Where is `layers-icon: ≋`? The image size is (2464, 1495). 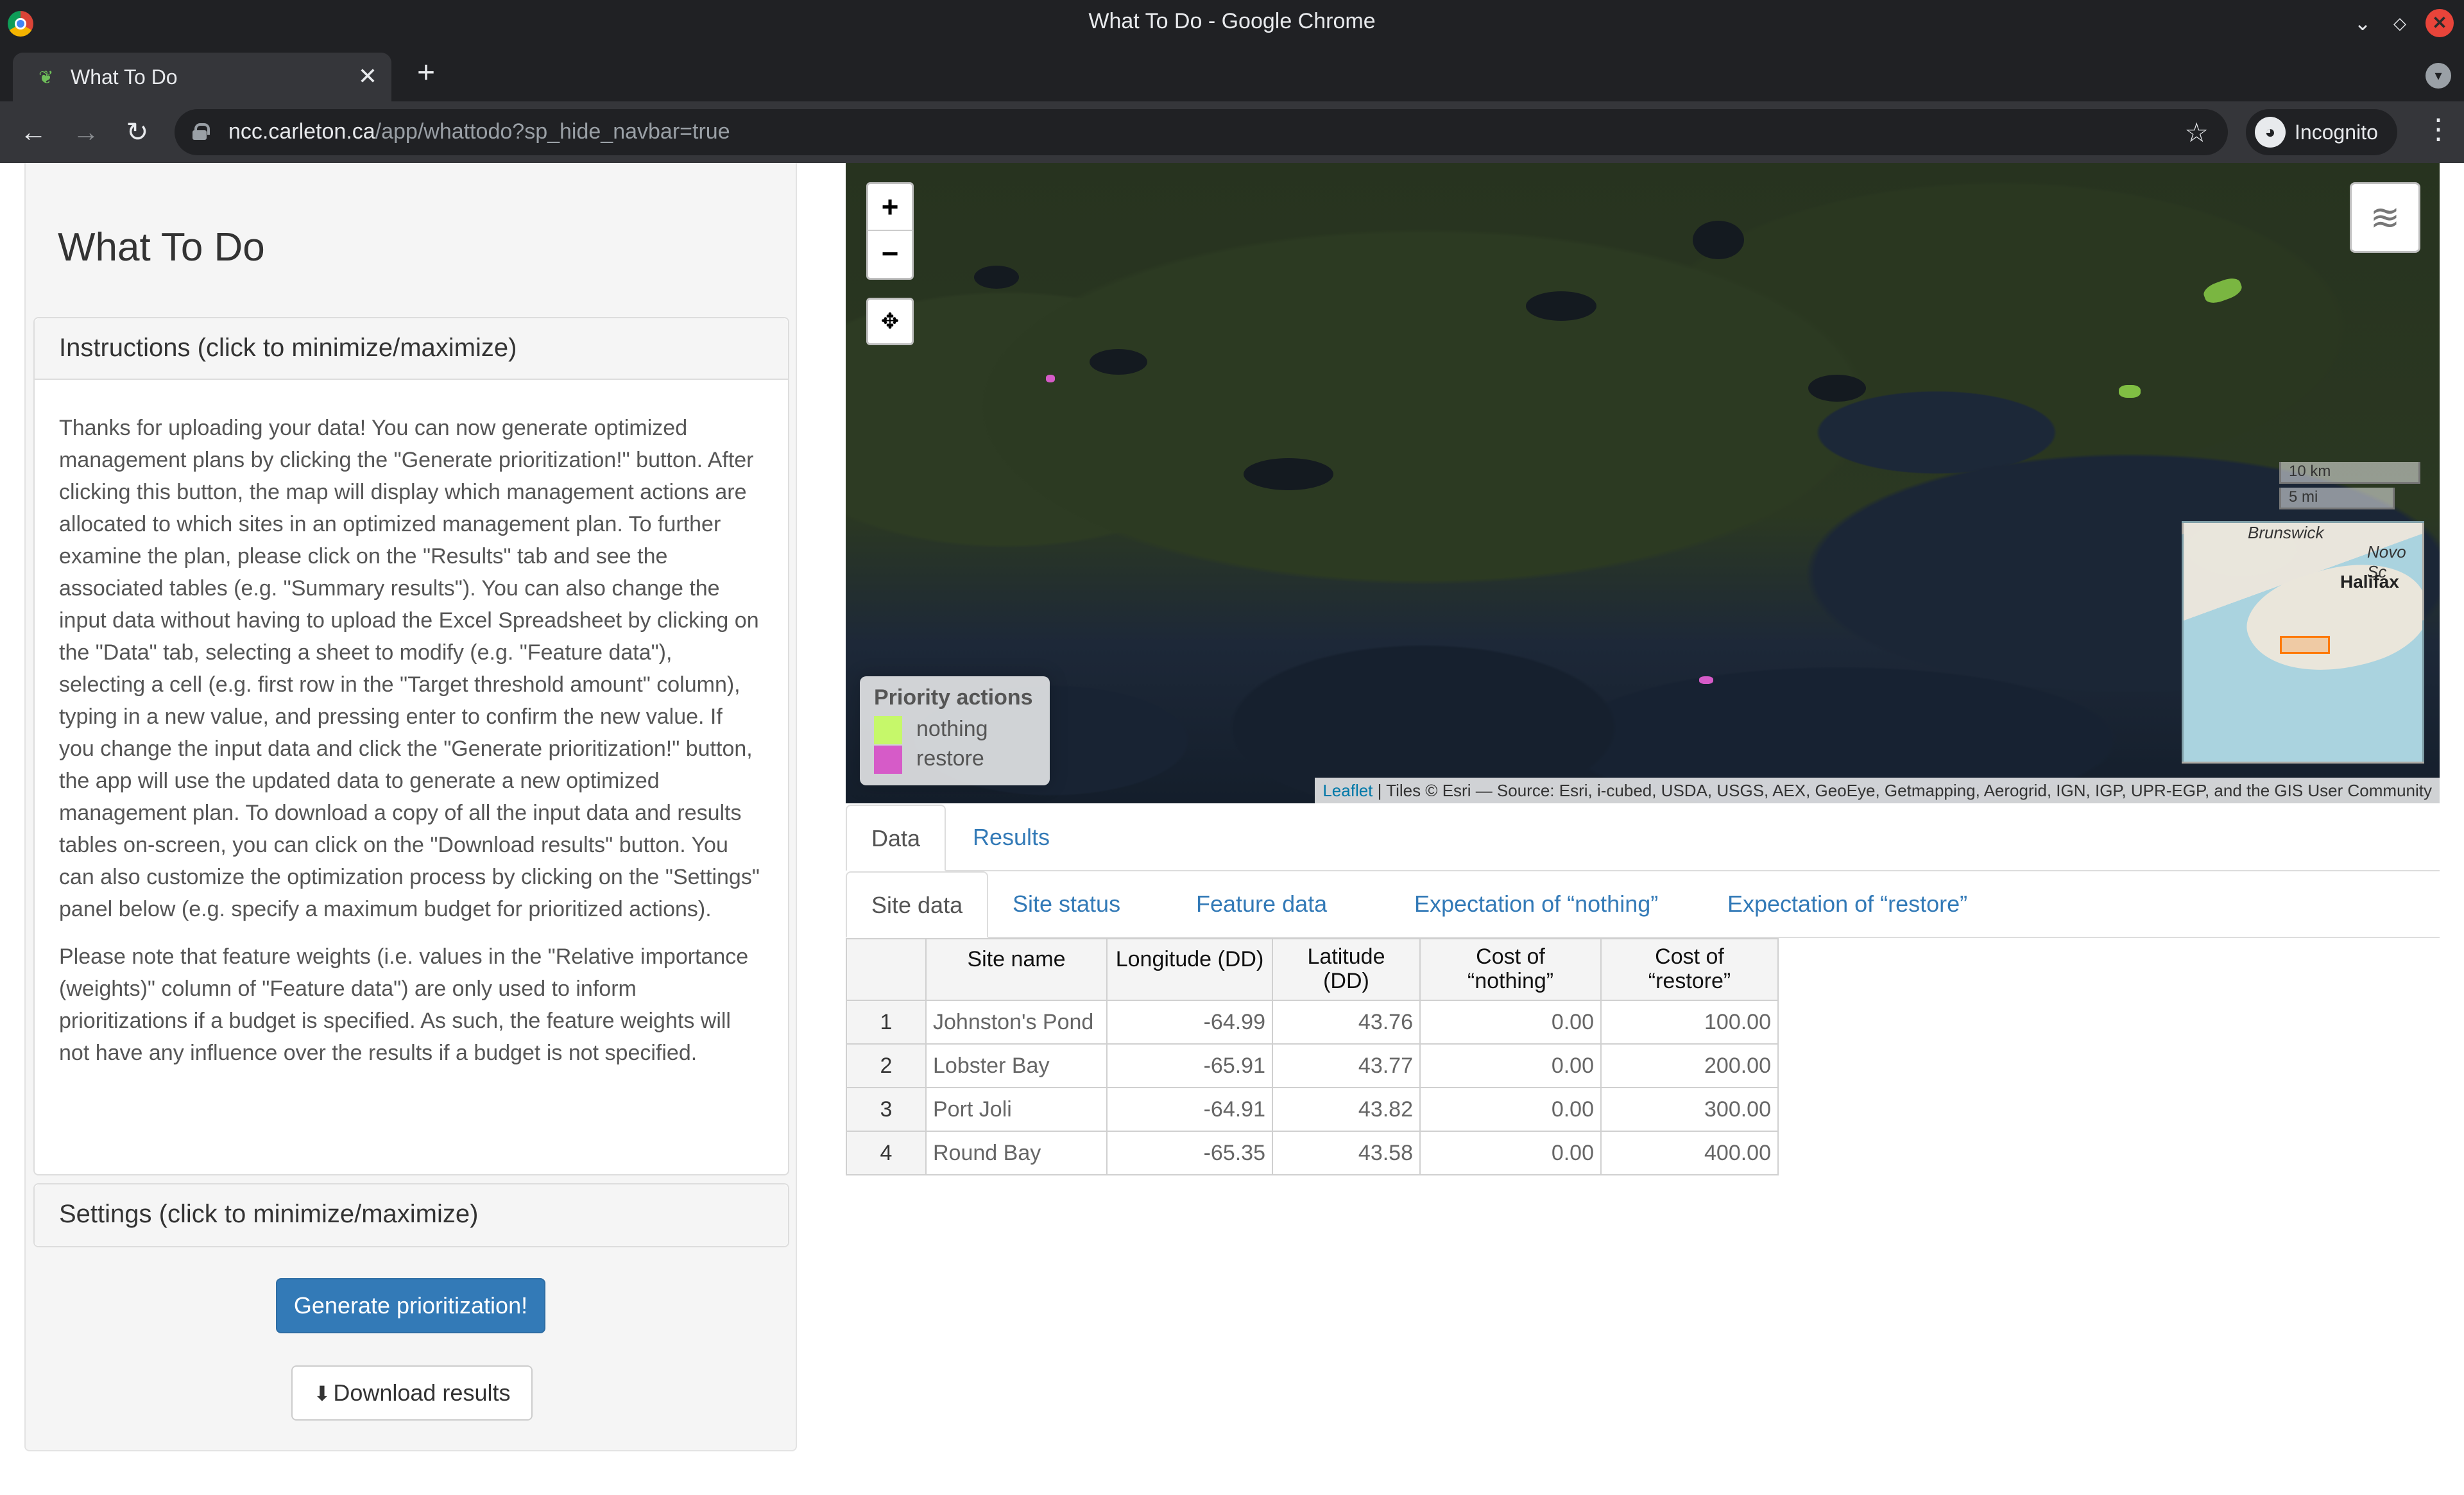
layers-icon: ≋ is located at coordinates (2385, 217).